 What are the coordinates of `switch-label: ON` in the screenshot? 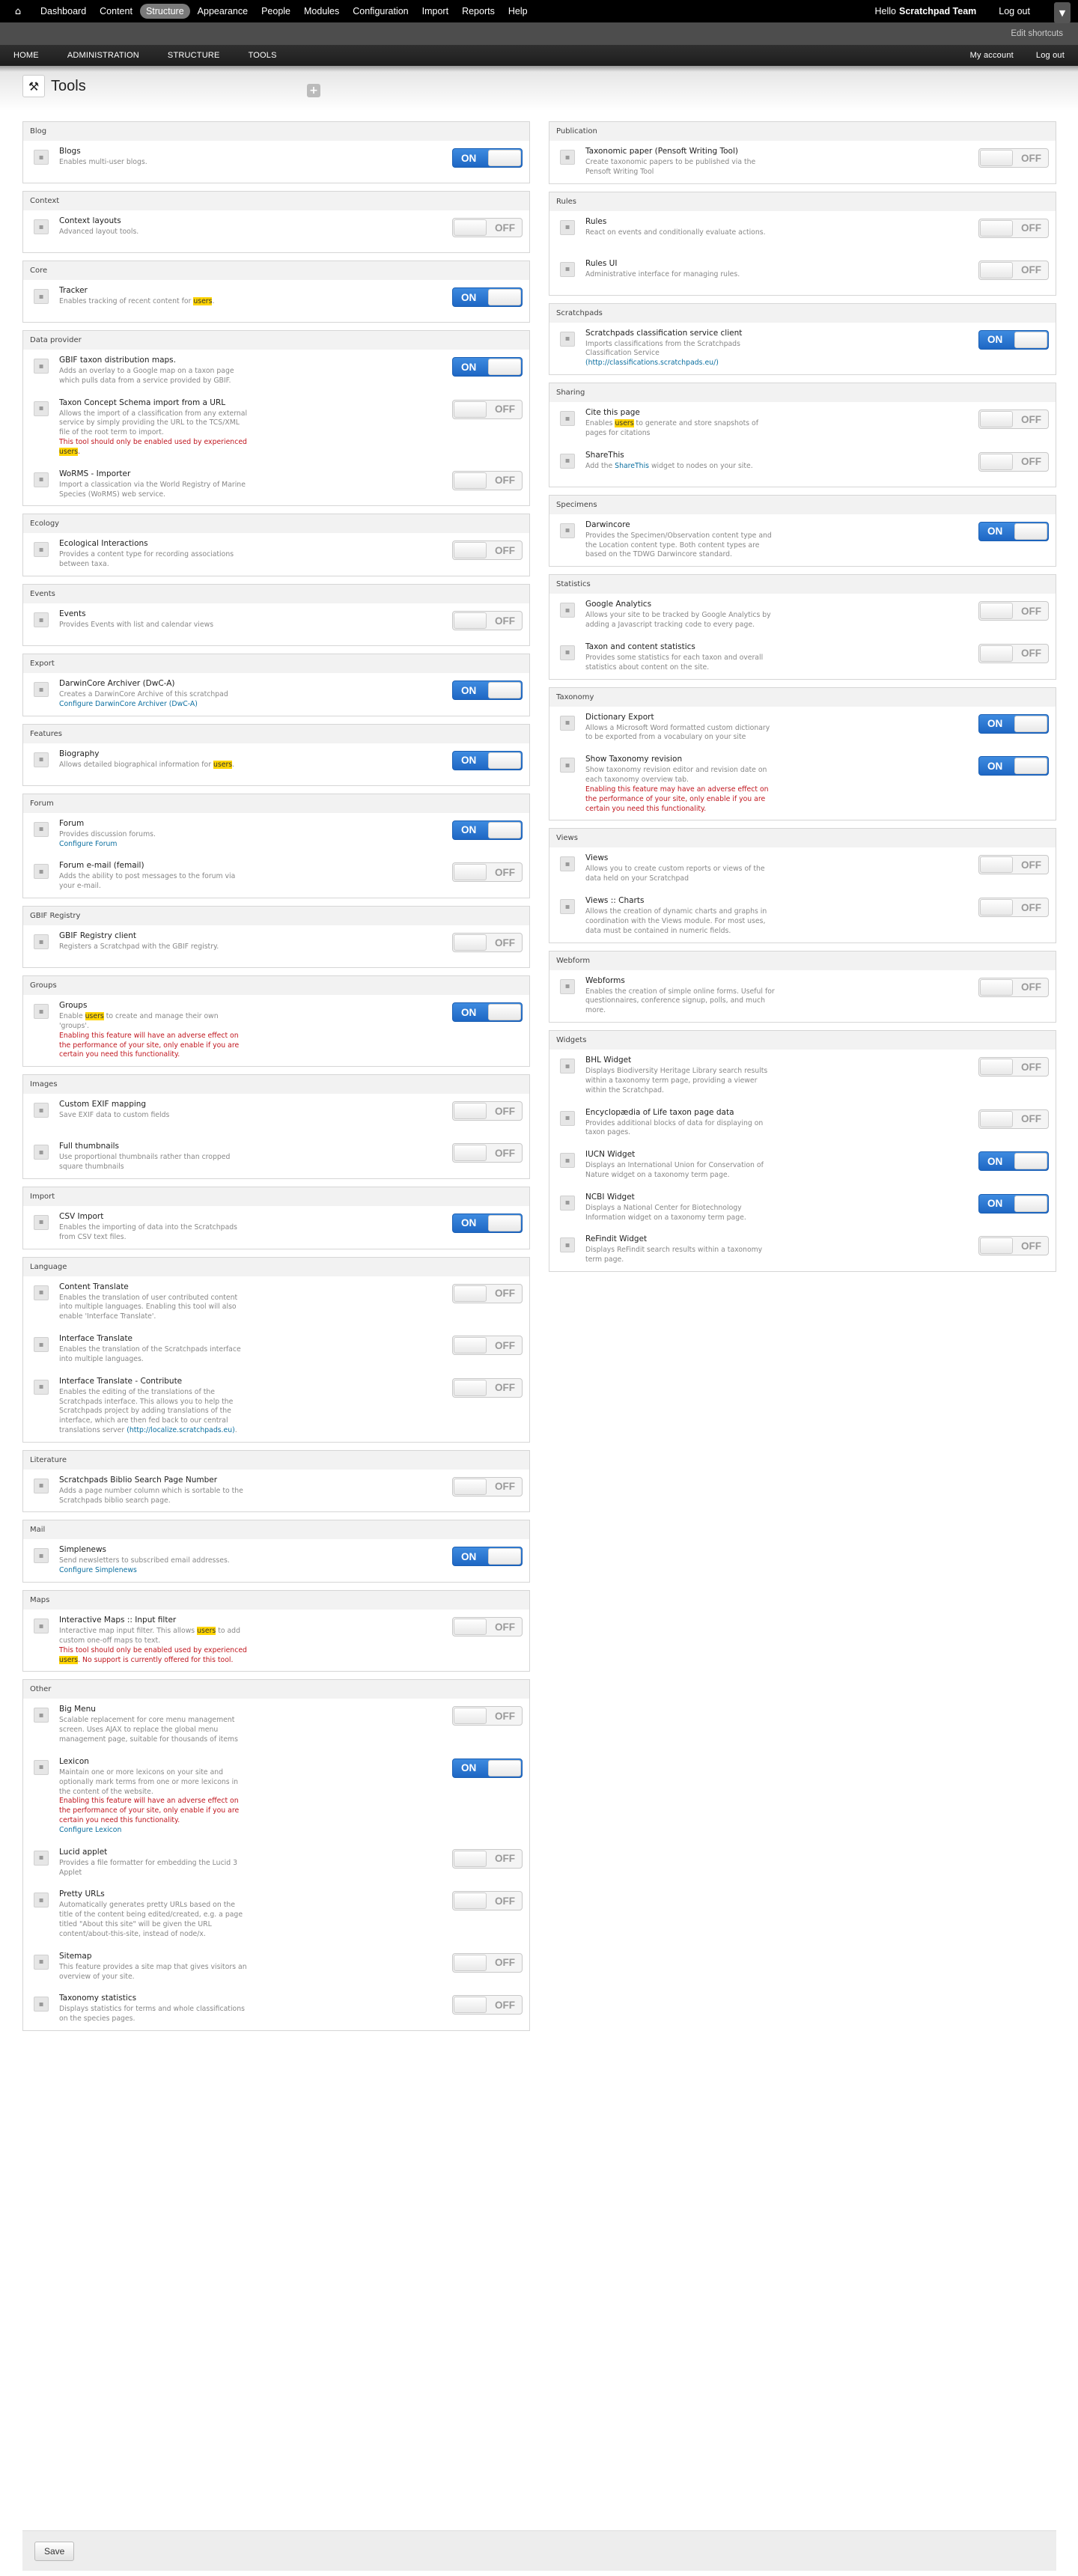 It's located at (469, 158).